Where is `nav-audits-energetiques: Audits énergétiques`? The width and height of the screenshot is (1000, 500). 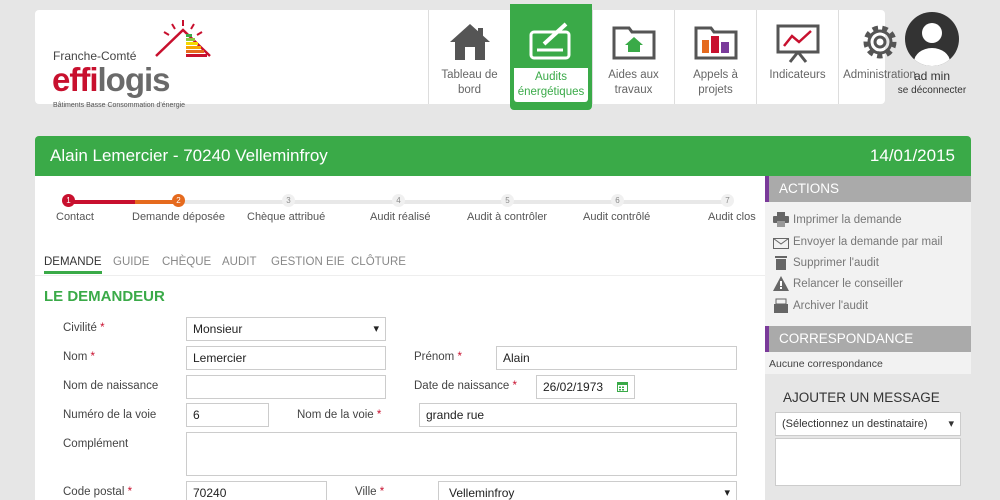 nav-audits-energetiques: Audits énergétiques is located at coordinates (551, 57).